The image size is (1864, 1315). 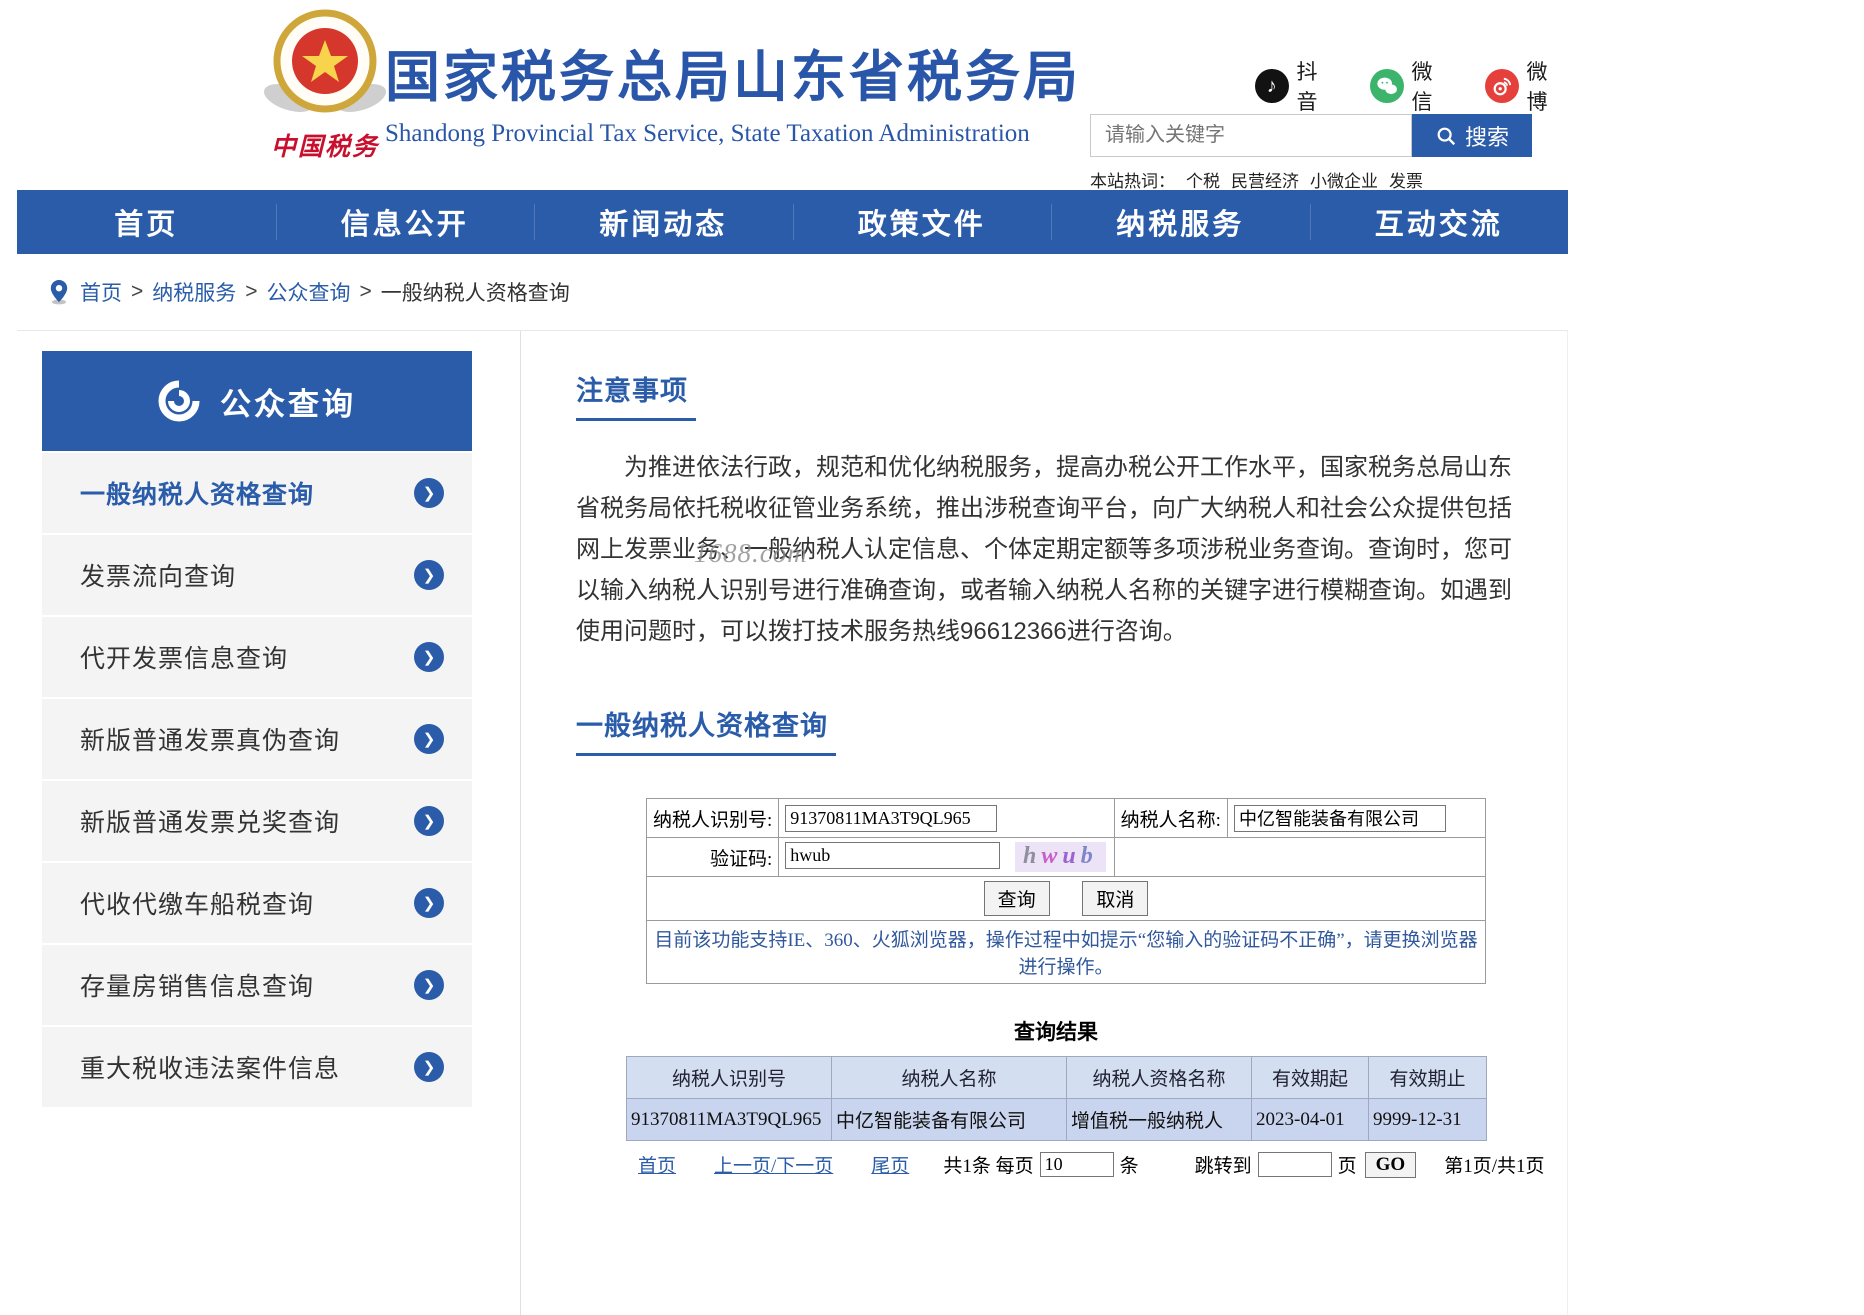 What do you see at coordinates (891, 818) in the screenshot?
I see `taxpayer-id-input` at bounding box center [891, 818].